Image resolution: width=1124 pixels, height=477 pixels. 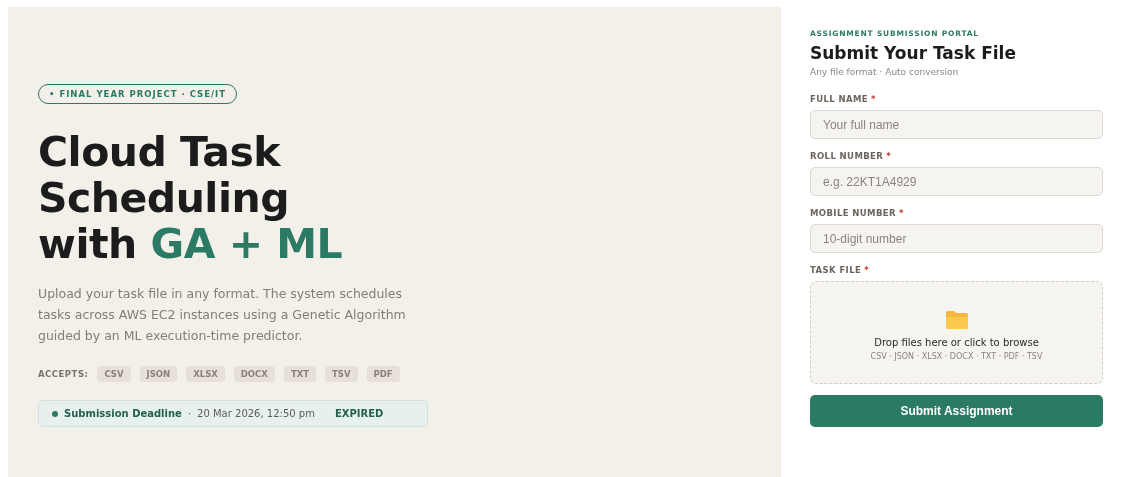 What do you see at coordinates (956, 238) in the screenshot?
I see `input-field: 10-digit number` at bounding box center [956, 238].